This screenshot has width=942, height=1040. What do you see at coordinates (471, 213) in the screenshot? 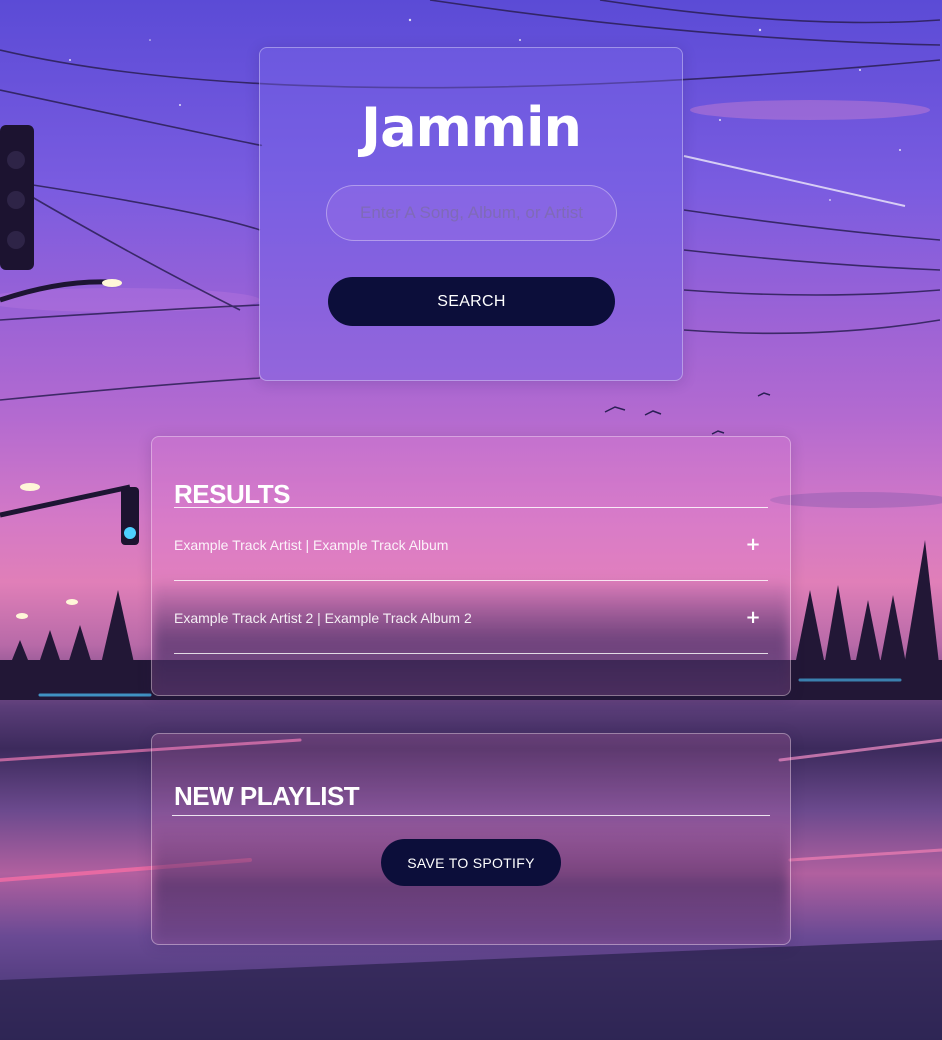
I see `search-input` at bounding box center [471, 213].